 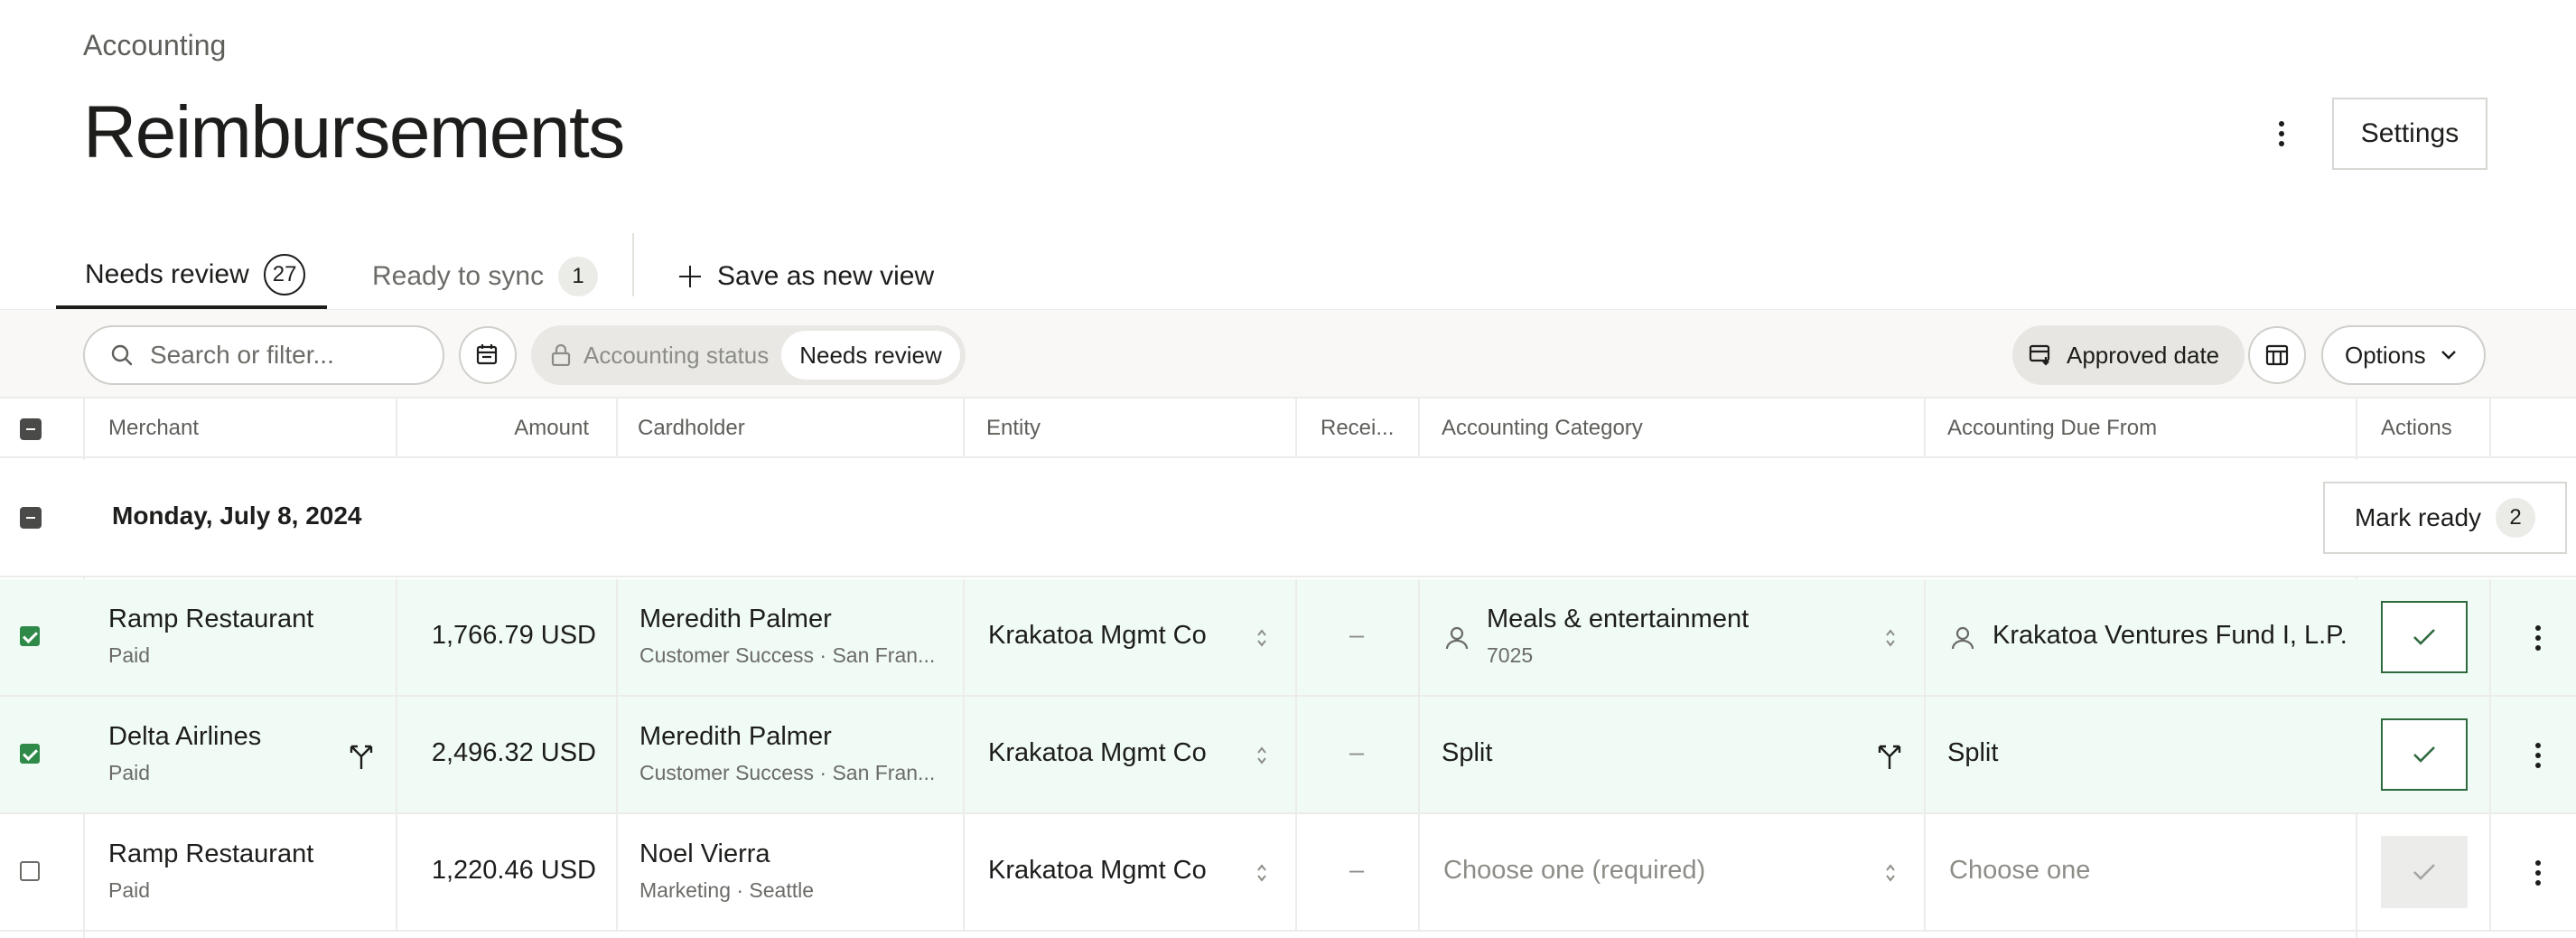 I want to click on filter-key-label: Accounting status, so click(x=676, y=355).